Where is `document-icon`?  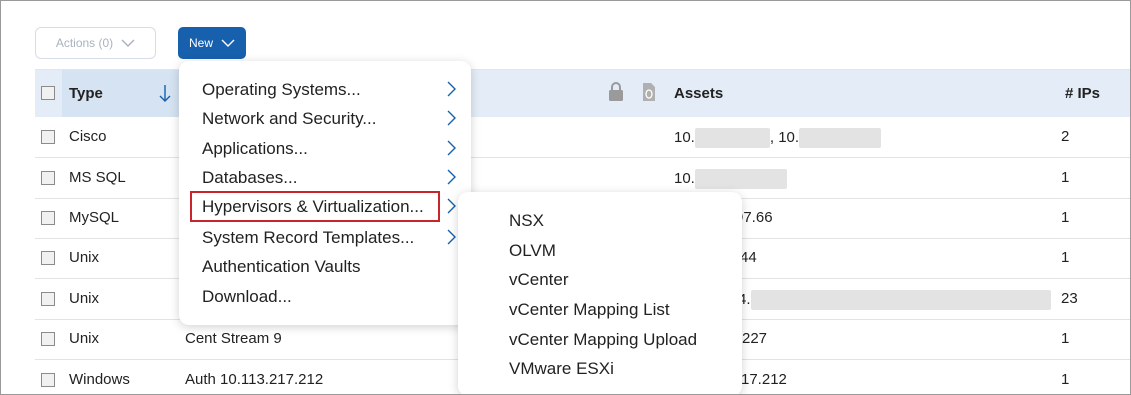 document-icon is located at coordinates (649, 92).